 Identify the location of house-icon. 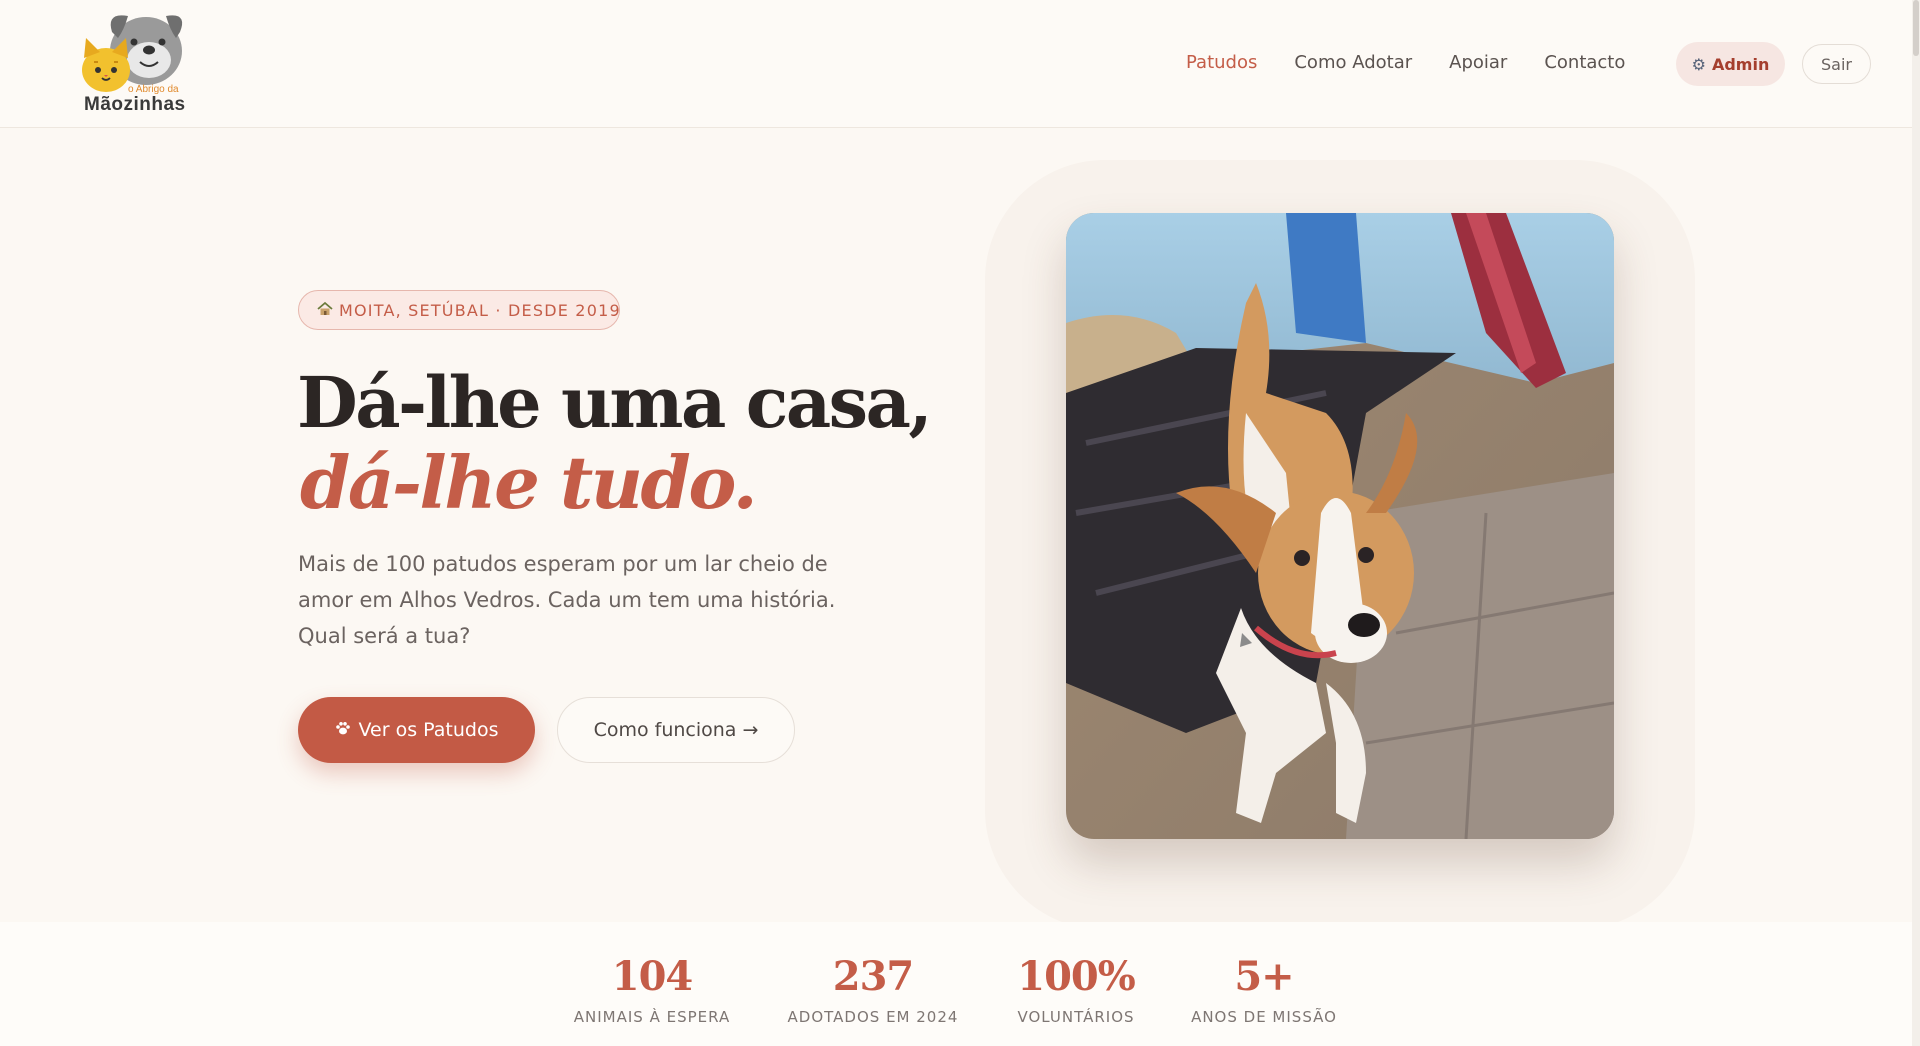
(325, 310).